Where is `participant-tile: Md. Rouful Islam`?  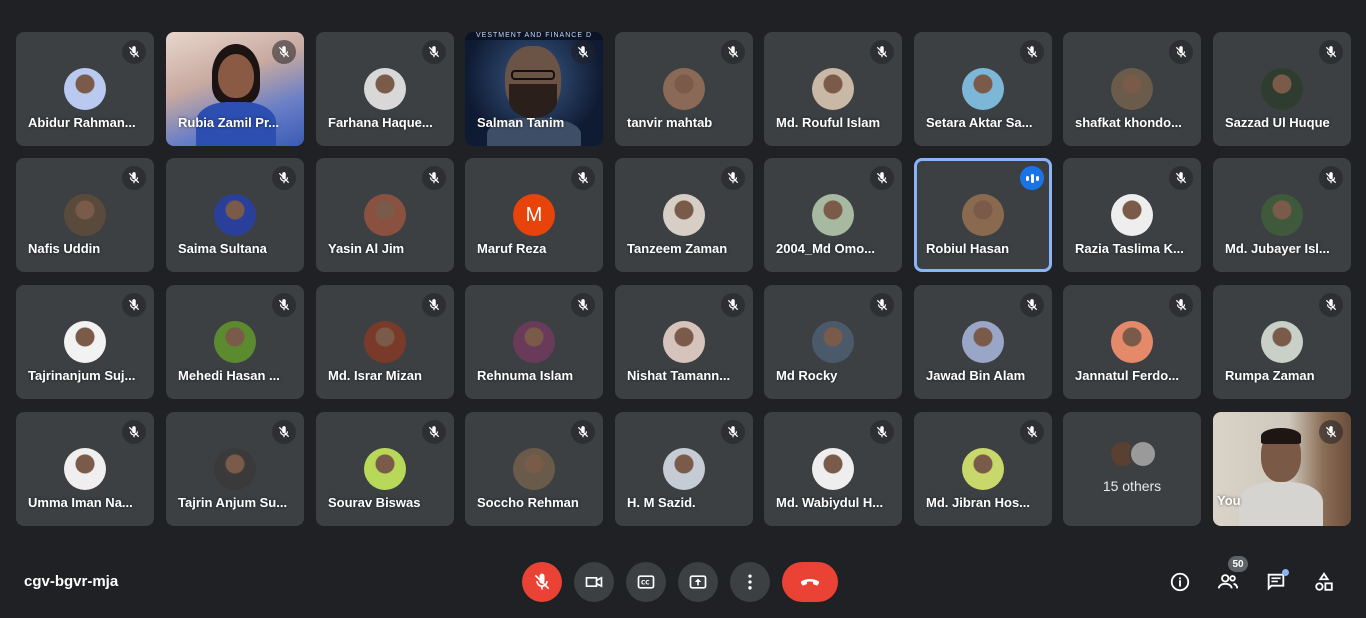 participant-tile: Md. Rouful Islam is located at coordinates (833, 89).